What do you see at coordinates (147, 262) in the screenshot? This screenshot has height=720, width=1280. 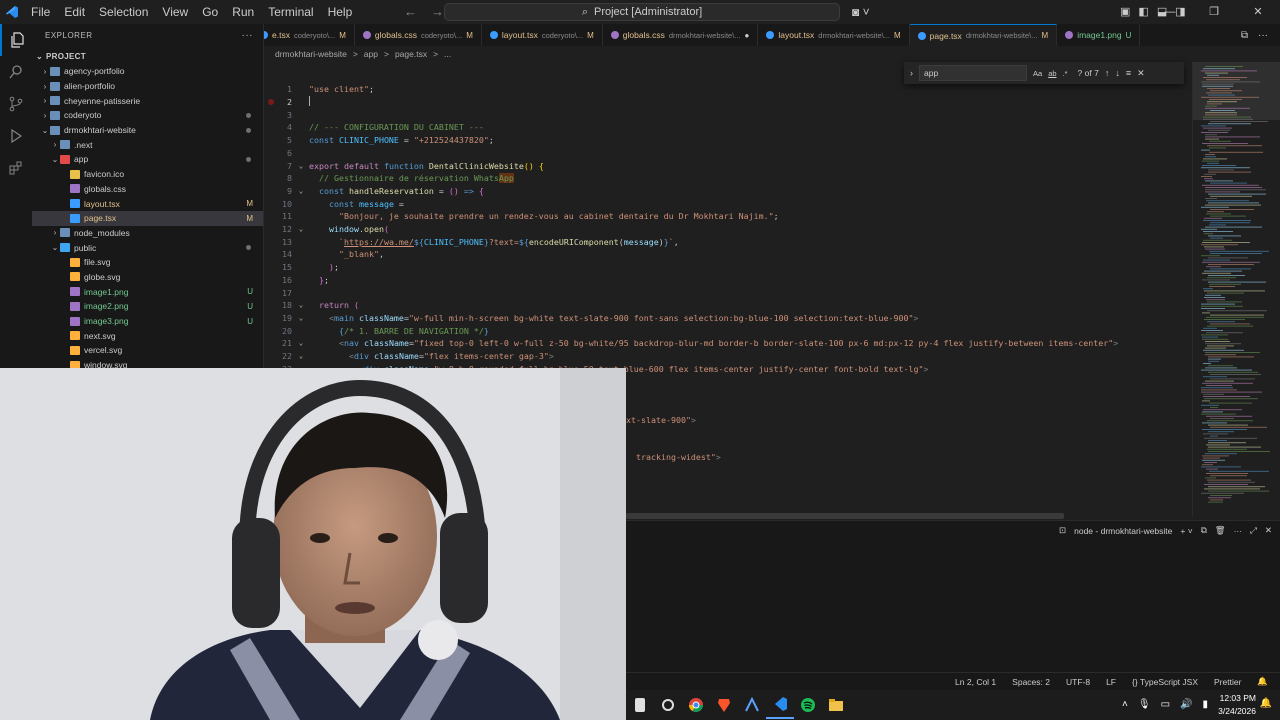 I see `file-file-svg: file.svg` at bounding box center [147, 262].